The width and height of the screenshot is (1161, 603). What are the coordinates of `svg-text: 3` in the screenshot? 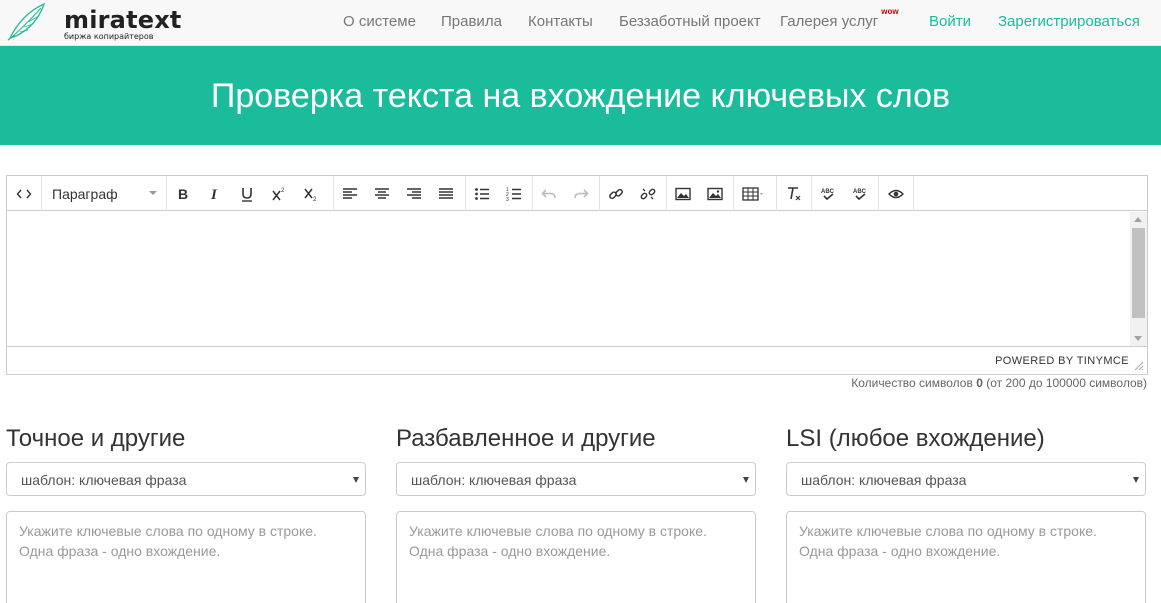 It's located at (507, 199).